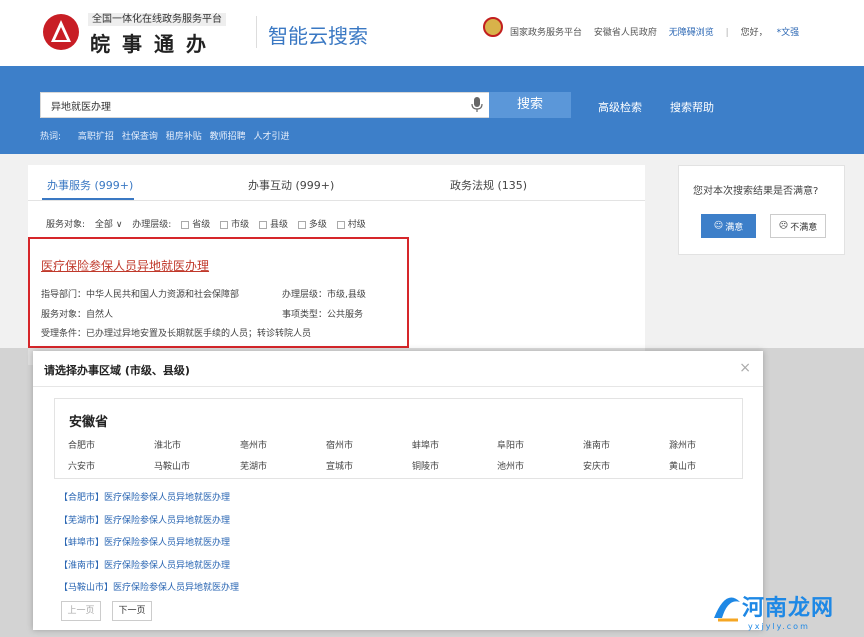 This screenshot has width=864, height=637. What do you see at coordinates (176, 334) in the screenshot?
I see `result-condition: 受理条件：已办理过异地安置及长期就医手续的人员；转诊转院人员` at bounding box center [176, 334].